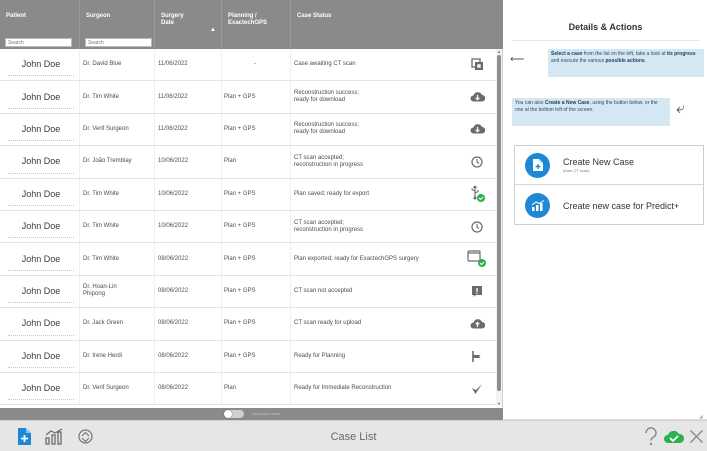 Image resolution: width=707 pixels, height=451 pixels. I want to click on hint-bold-progress: its progress, so click(681, 54).